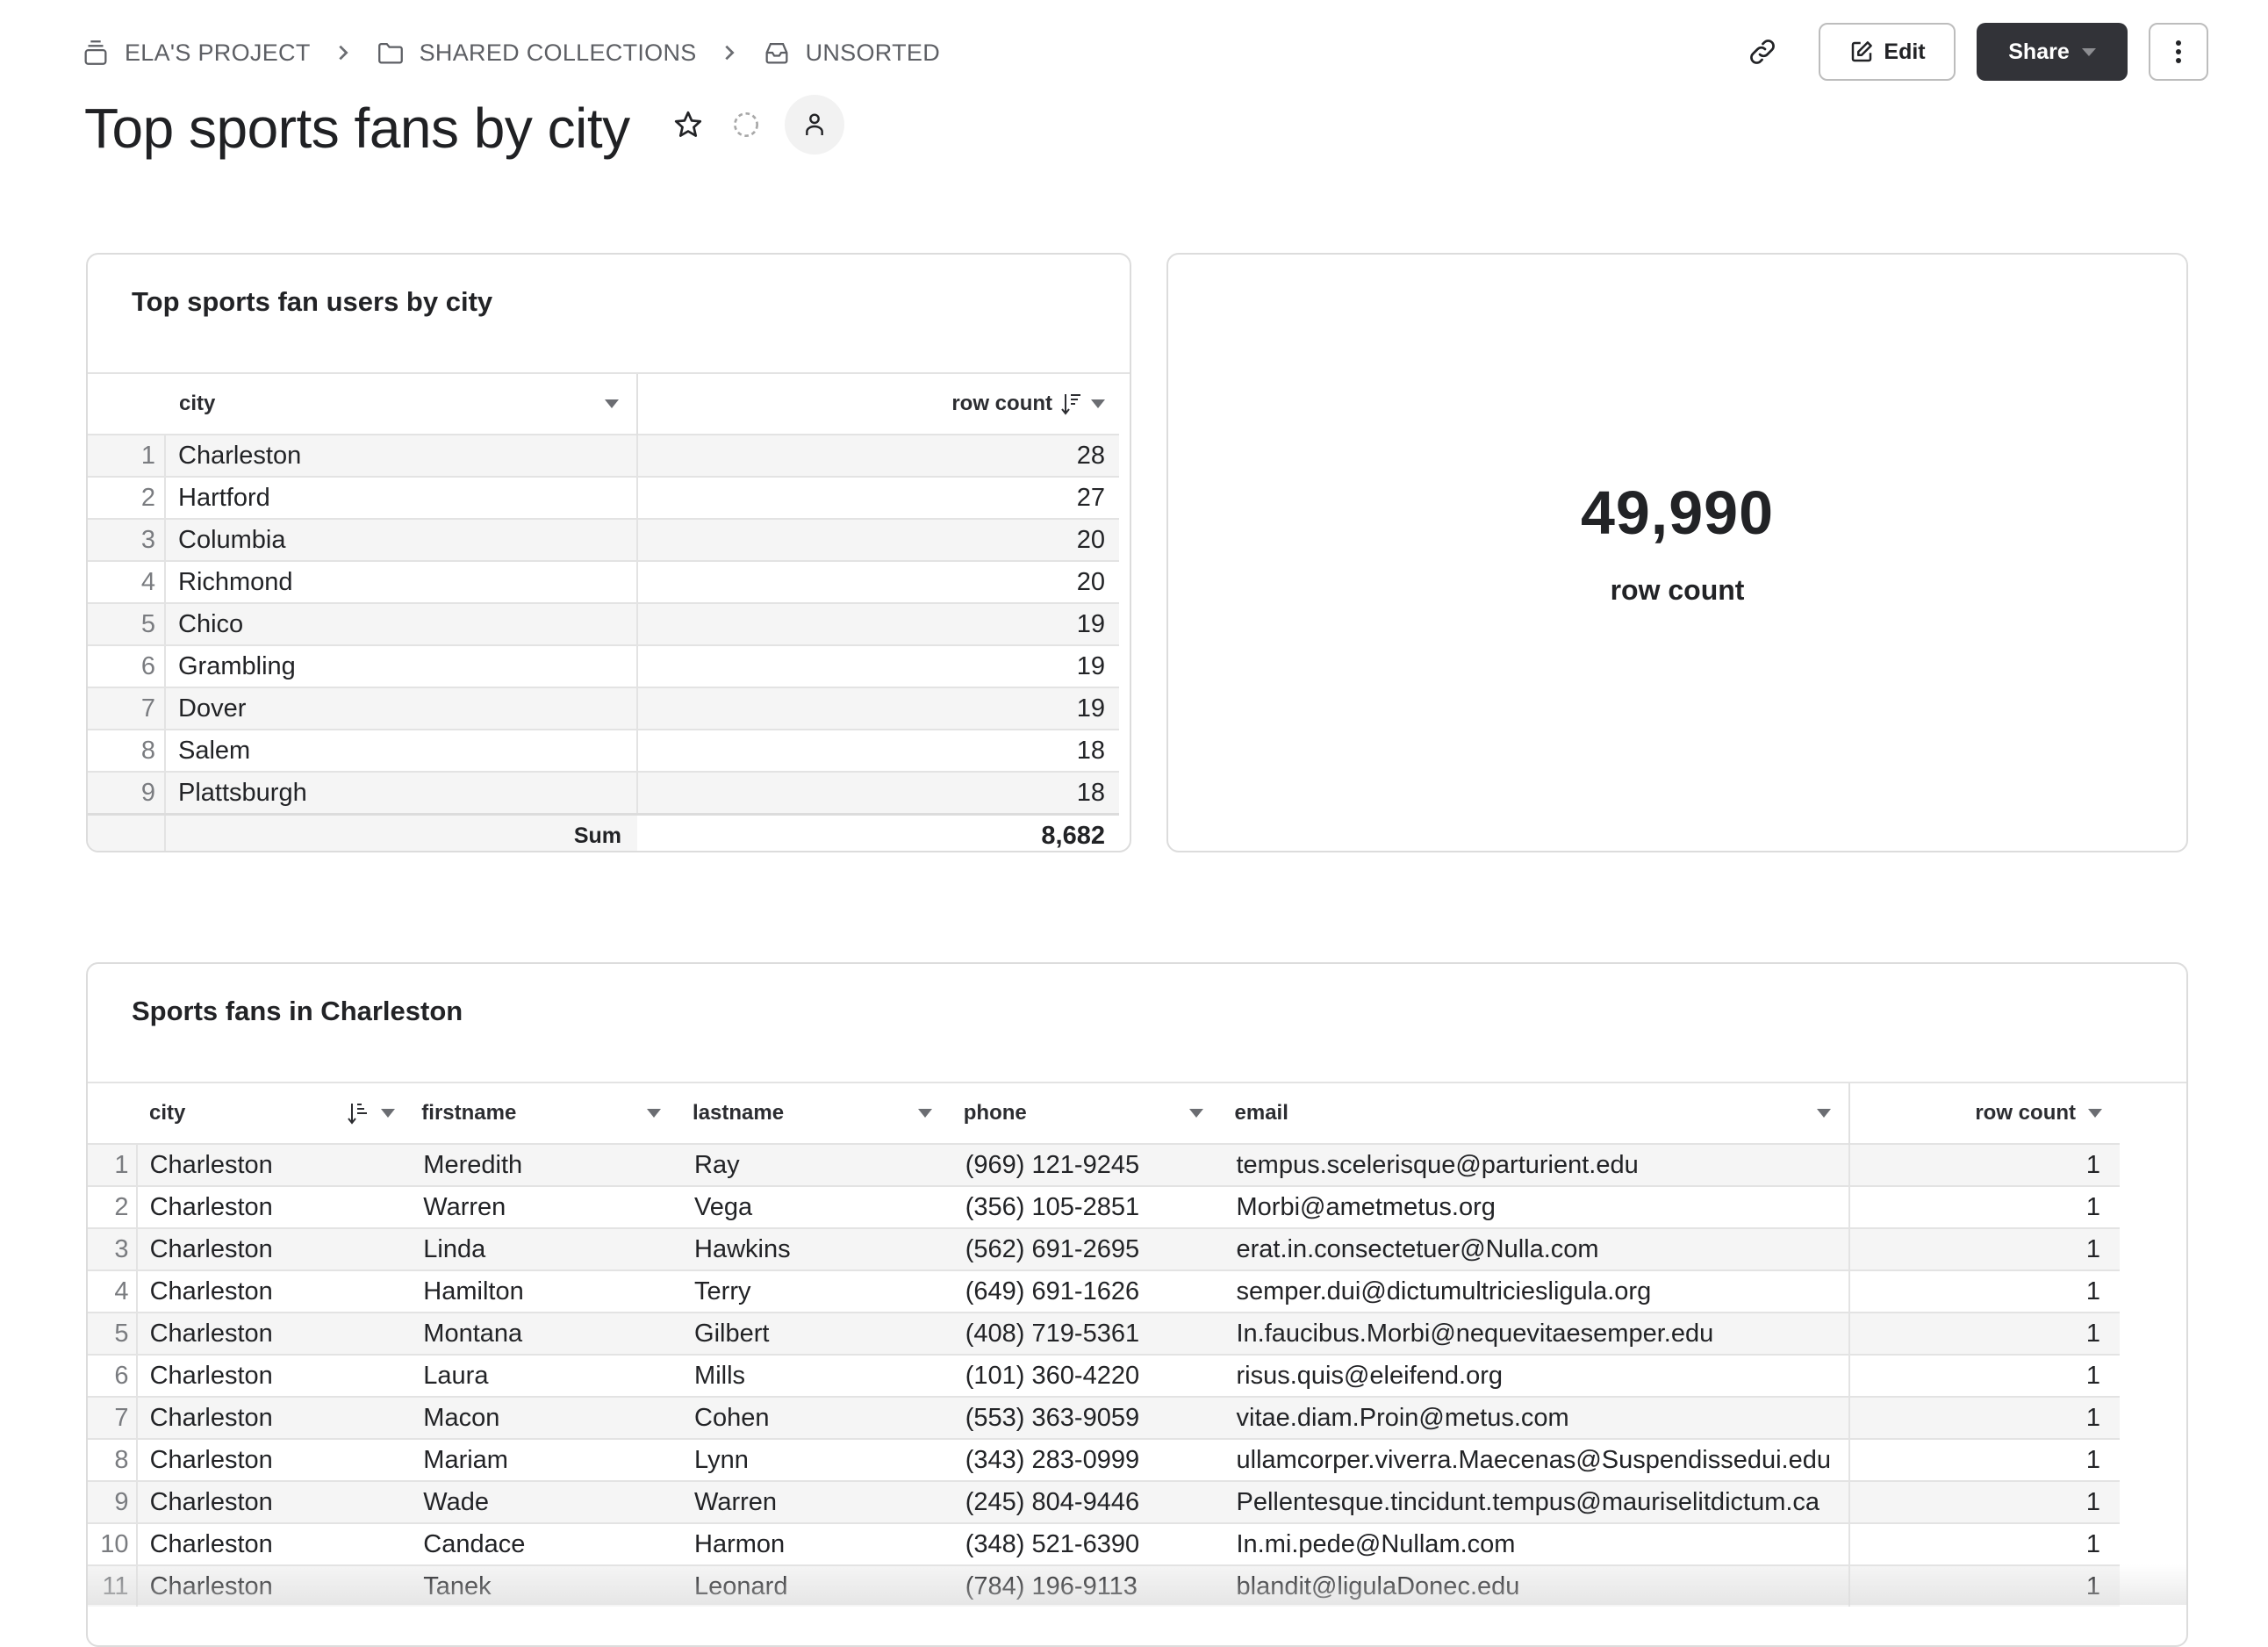 The image size is (2268, 1647). What do you see at coordinates (127, 581) in the screenshot?
I see `row-number: 4` at bounding box center [127, 581].